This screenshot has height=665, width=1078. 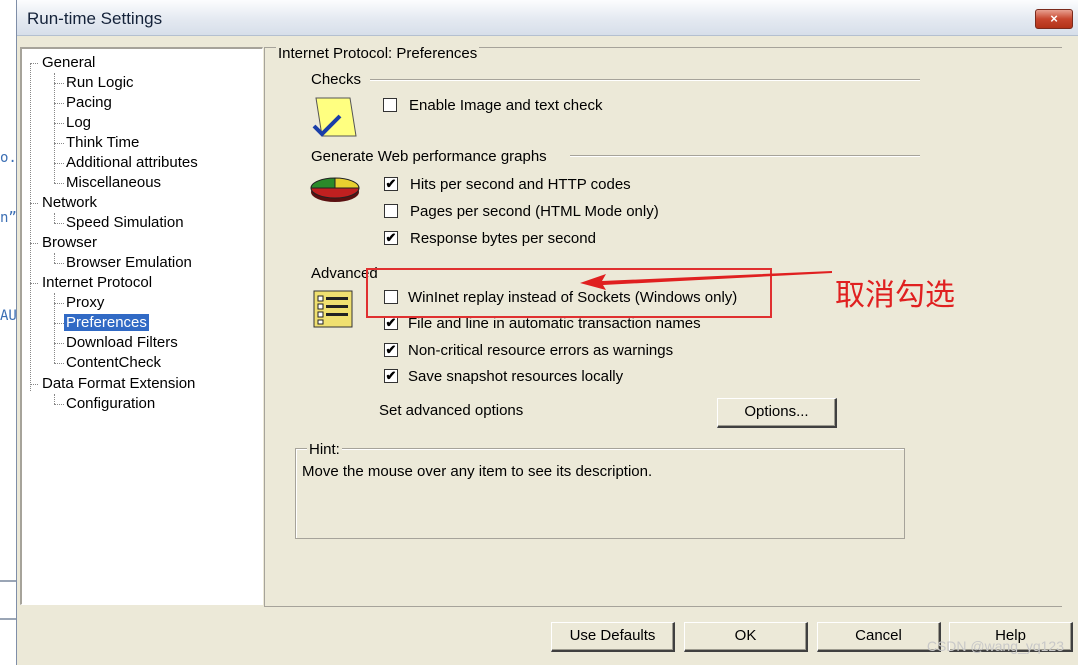 I want to click on tree-item-contentcheck: ContentCheck, so click(x=113, y=362).